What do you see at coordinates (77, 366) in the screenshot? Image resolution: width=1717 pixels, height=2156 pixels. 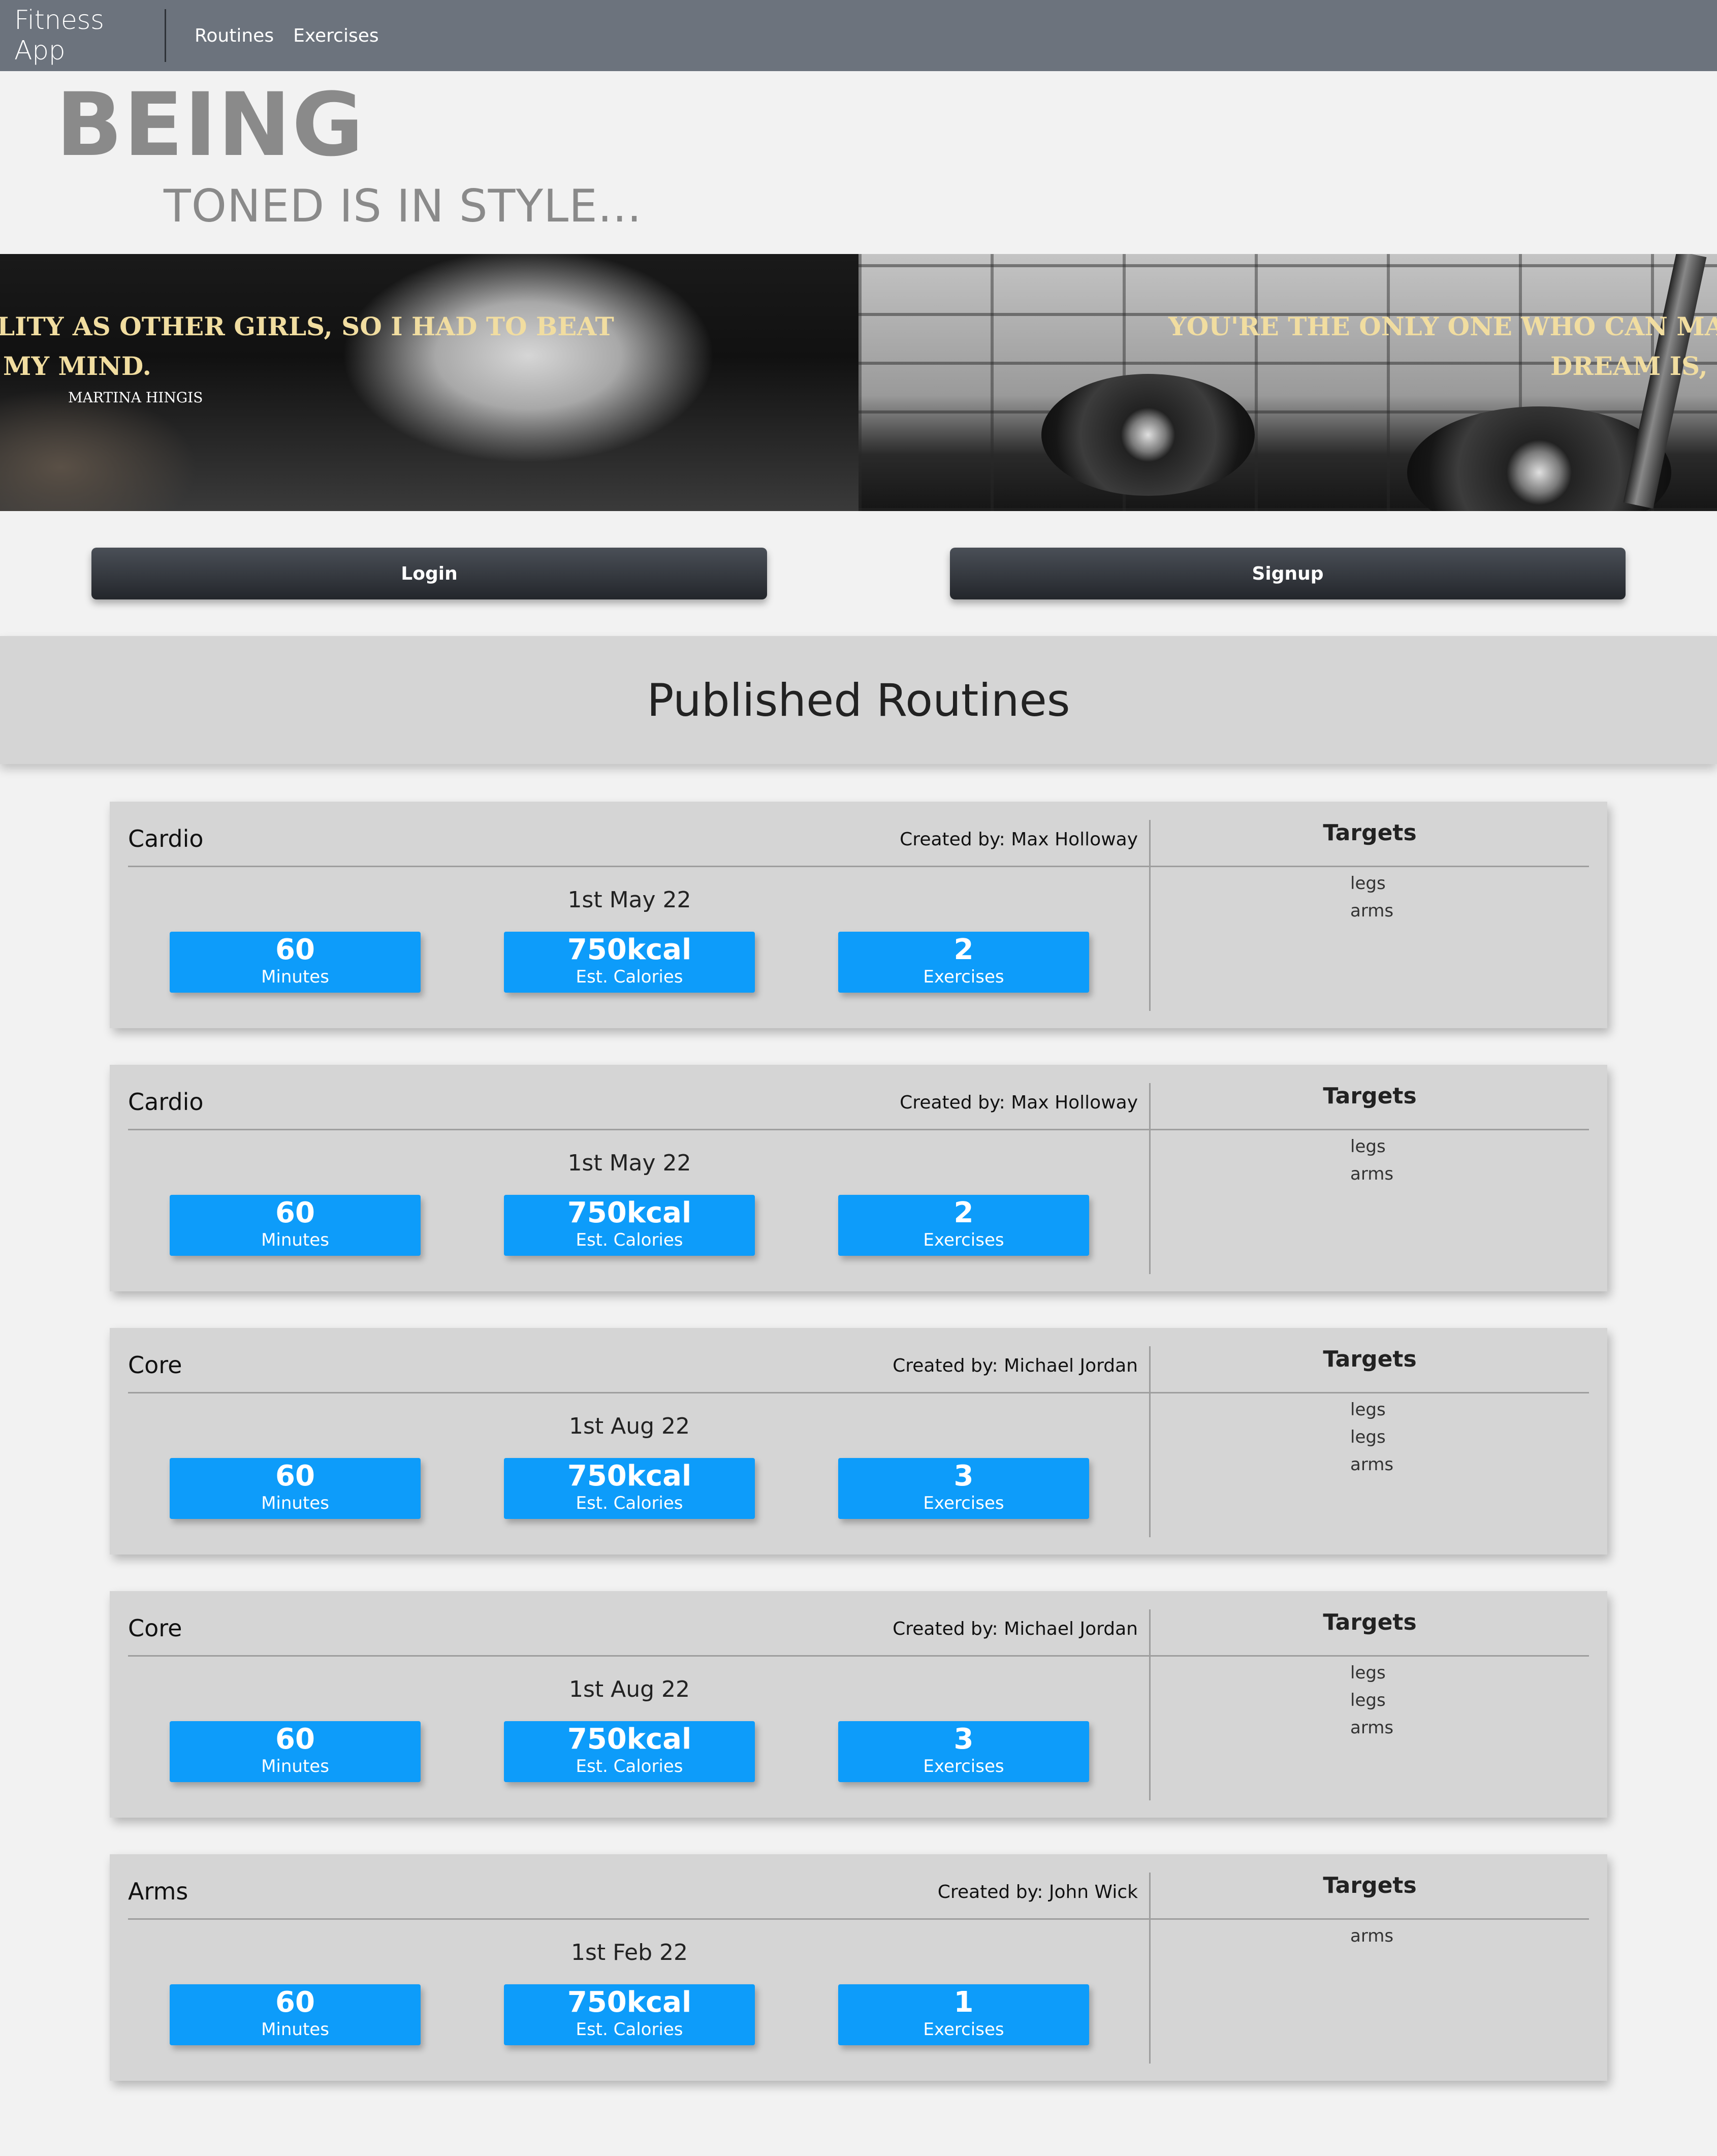 I see `banner-quote-line: MY MIND.` at bounding box center [77, 366].